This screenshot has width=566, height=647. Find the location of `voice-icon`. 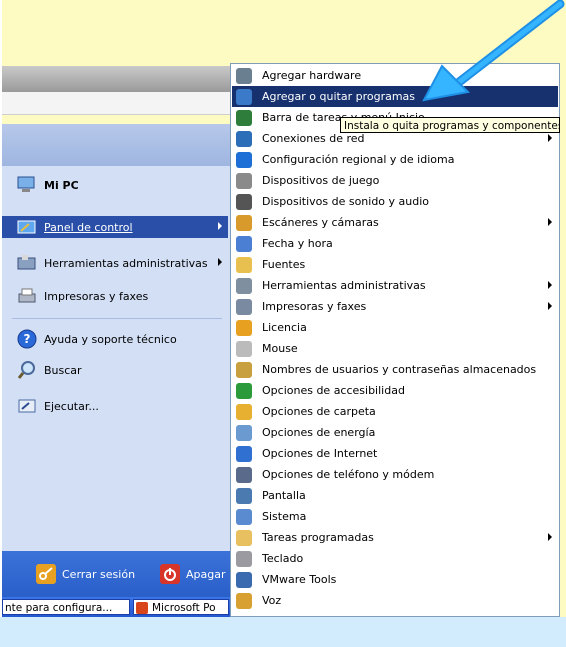

voice-icon is located at coordinates (244, 600).